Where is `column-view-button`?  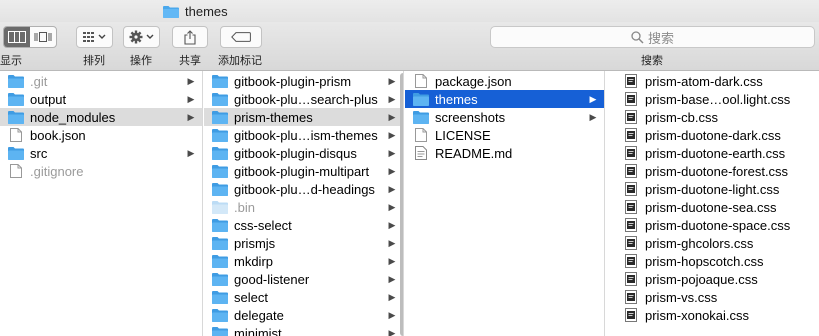
column-view-button is located at coordinates (17, 37).